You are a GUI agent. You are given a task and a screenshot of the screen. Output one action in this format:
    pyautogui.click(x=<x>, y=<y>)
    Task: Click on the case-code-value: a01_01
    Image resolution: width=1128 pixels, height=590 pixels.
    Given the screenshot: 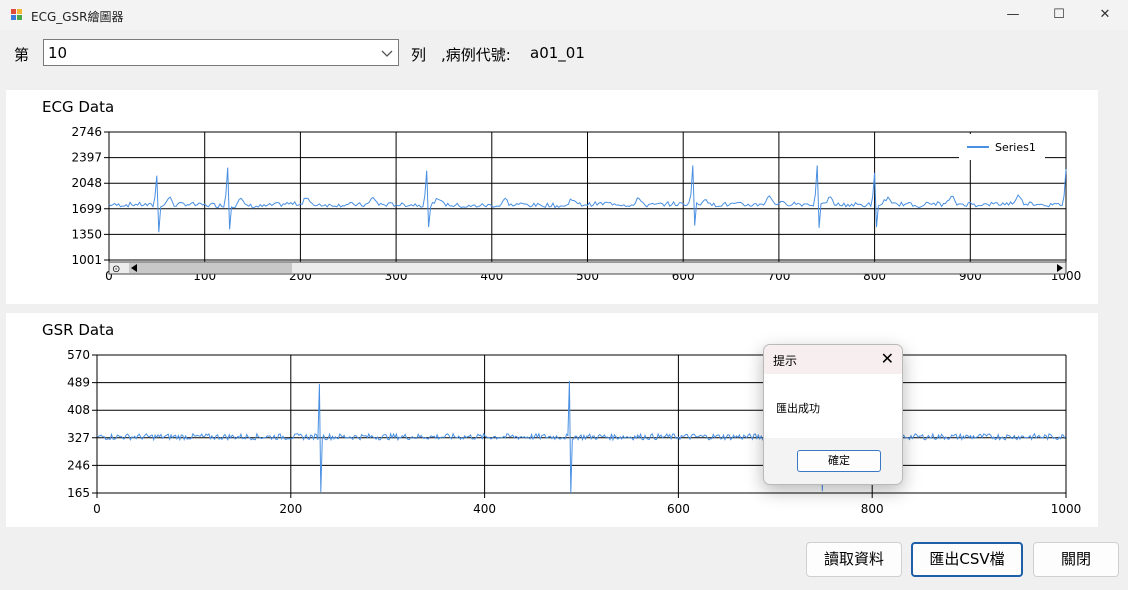 What is the action you would take?
    pyautogui.click(x=557, y=53)
    